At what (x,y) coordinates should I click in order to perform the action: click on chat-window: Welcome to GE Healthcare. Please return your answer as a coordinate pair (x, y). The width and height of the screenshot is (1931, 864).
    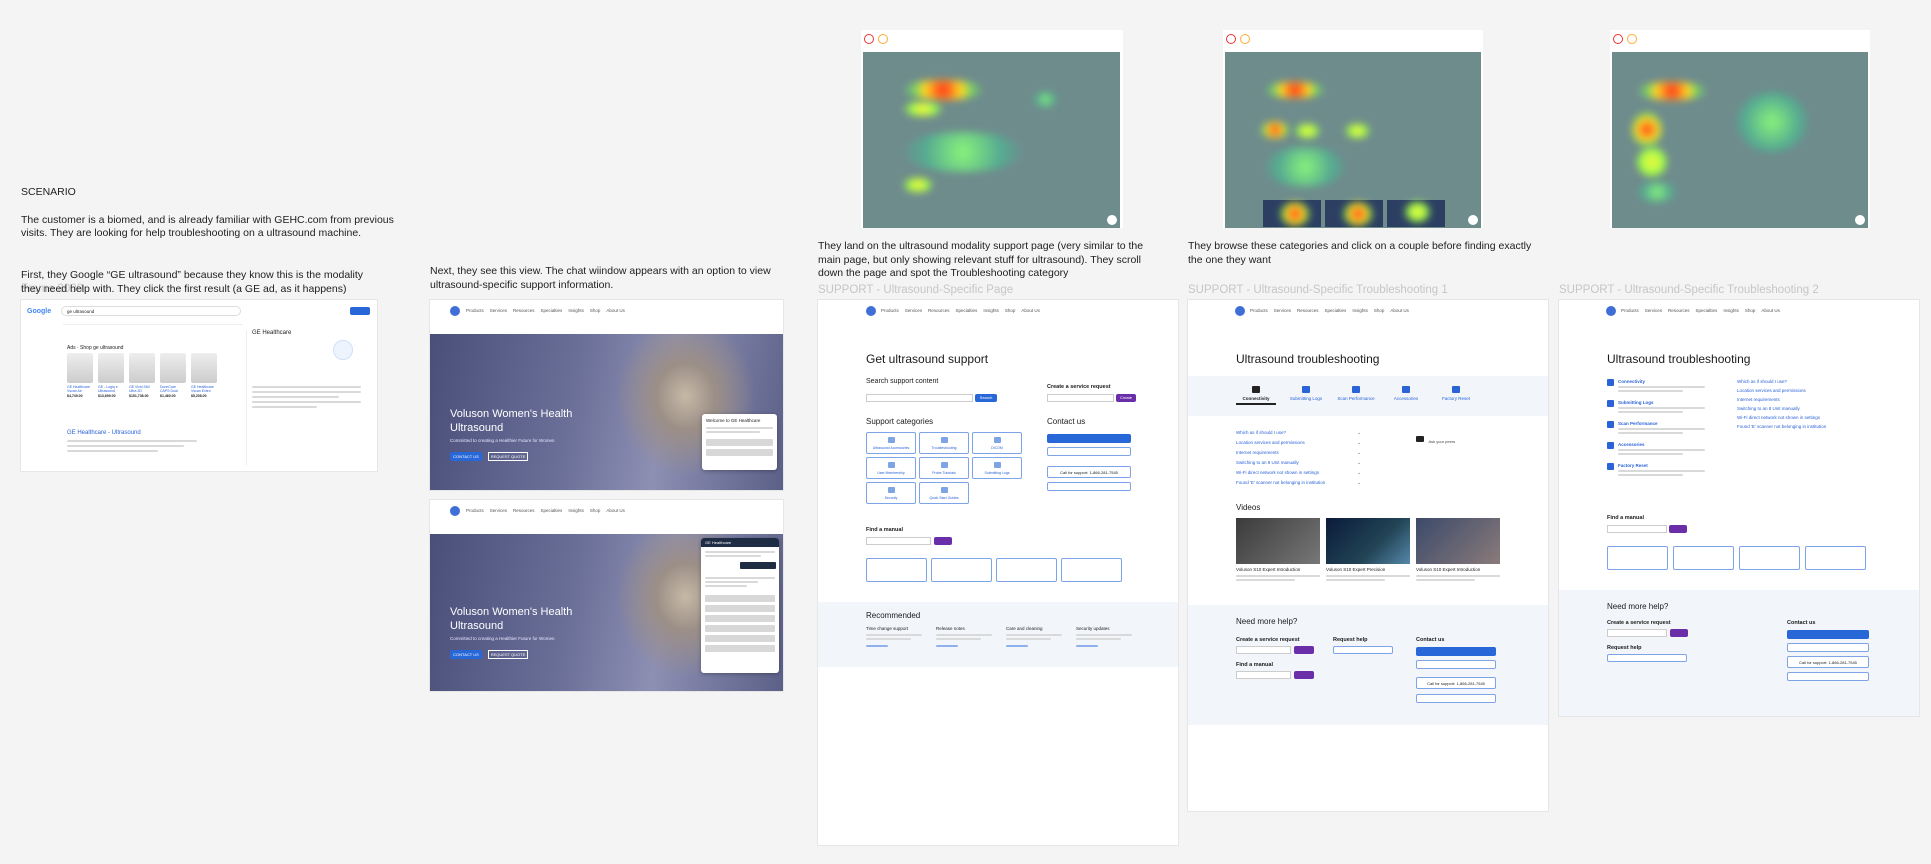
    Looking at the image, I should click on (739, 442).